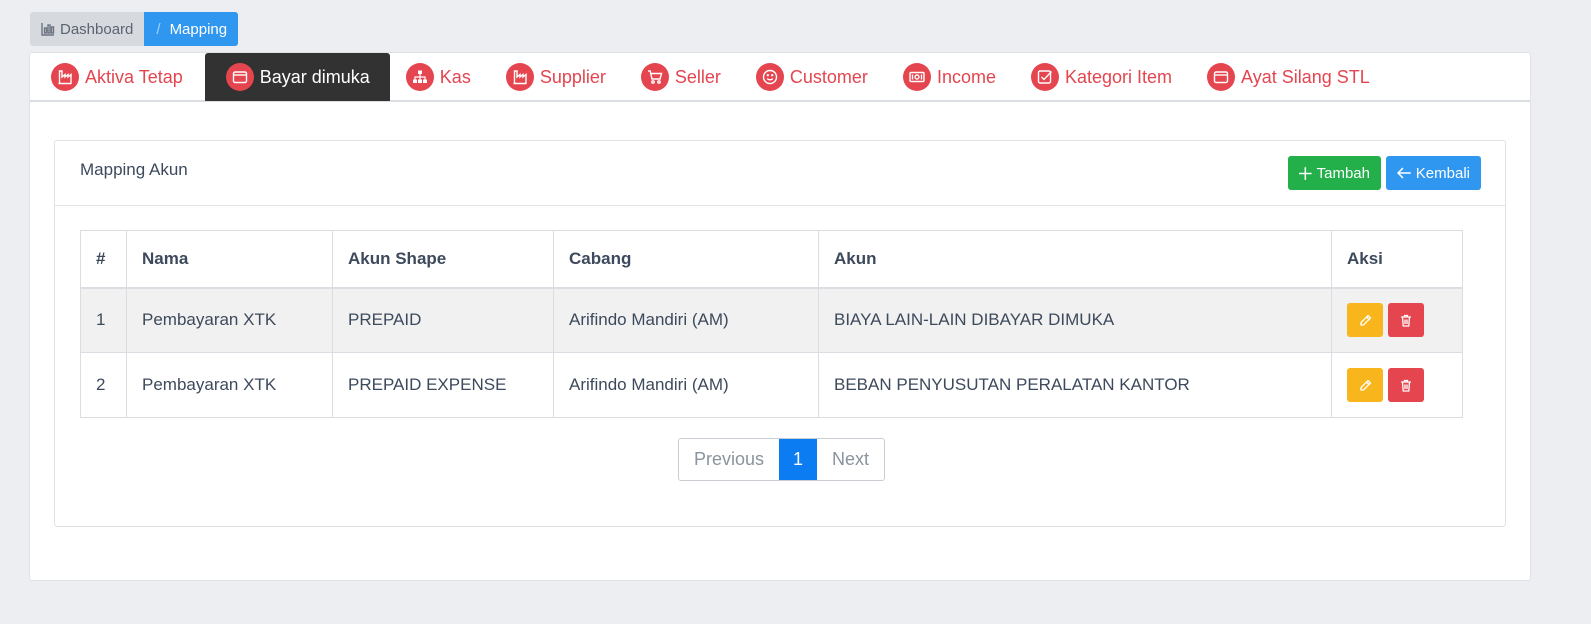  I want to click on tab-aktiva-tetap: Aktiva Tetap, so click(120, 77).